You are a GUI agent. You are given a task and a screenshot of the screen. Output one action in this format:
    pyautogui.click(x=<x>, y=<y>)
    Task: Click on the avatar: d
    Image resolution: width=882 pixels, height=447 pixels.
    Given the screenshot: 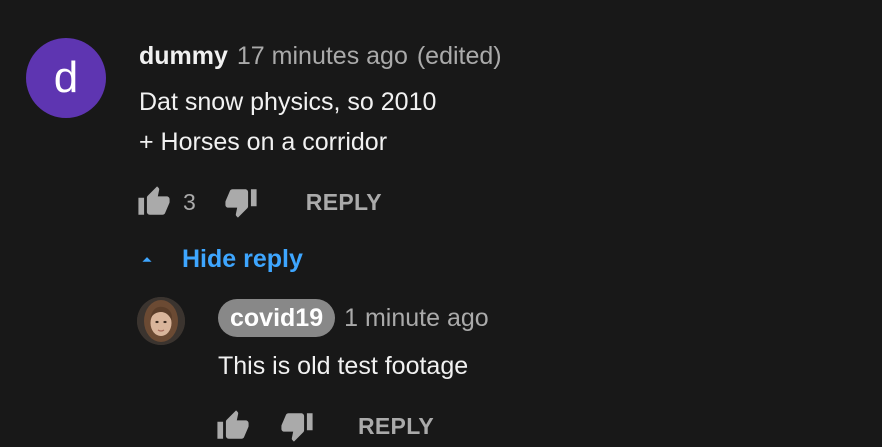 What is the action you would take?
    pyautogui.click(x=66, y=78)
    